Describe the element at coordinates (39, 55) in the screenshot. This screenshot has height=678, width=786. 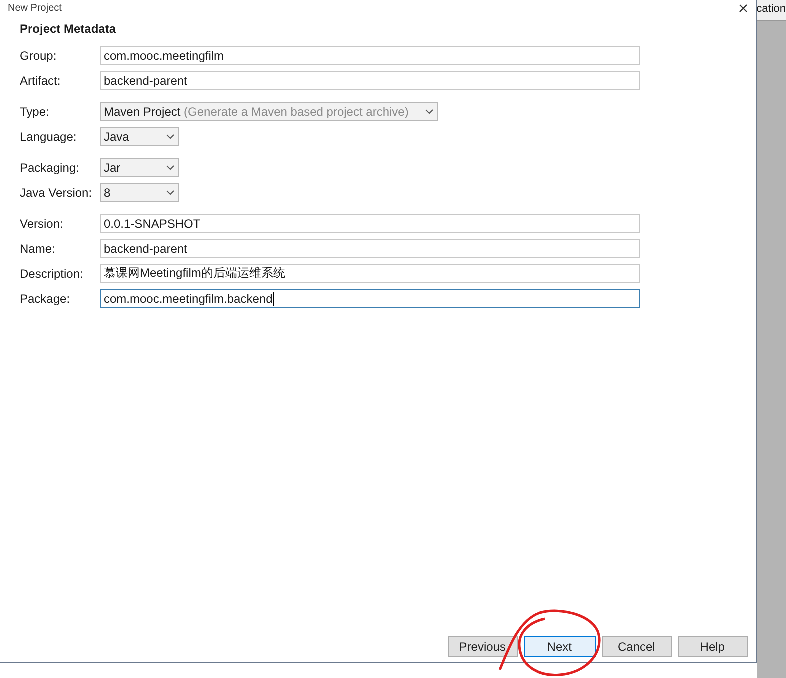
I see `field-label: Group:` at that location.